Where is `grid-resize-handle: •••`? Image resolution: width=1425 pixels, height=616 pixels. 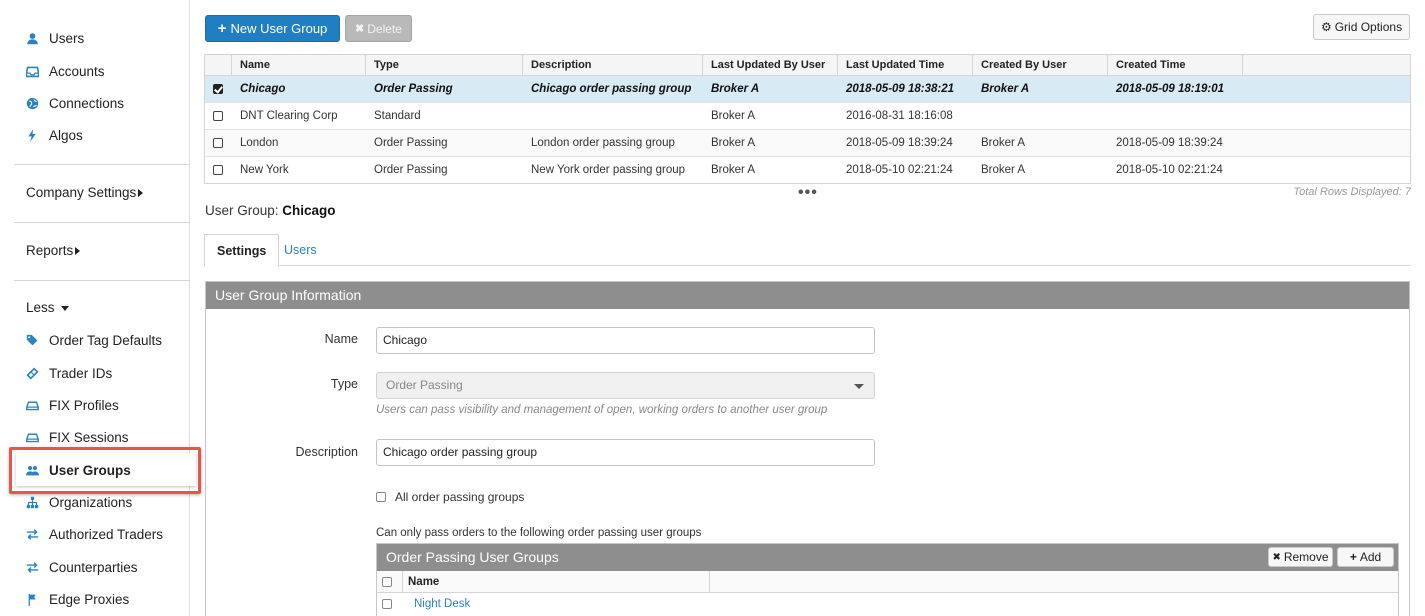 grid-resize-handle: ••• is located at coordinates (808, 193).